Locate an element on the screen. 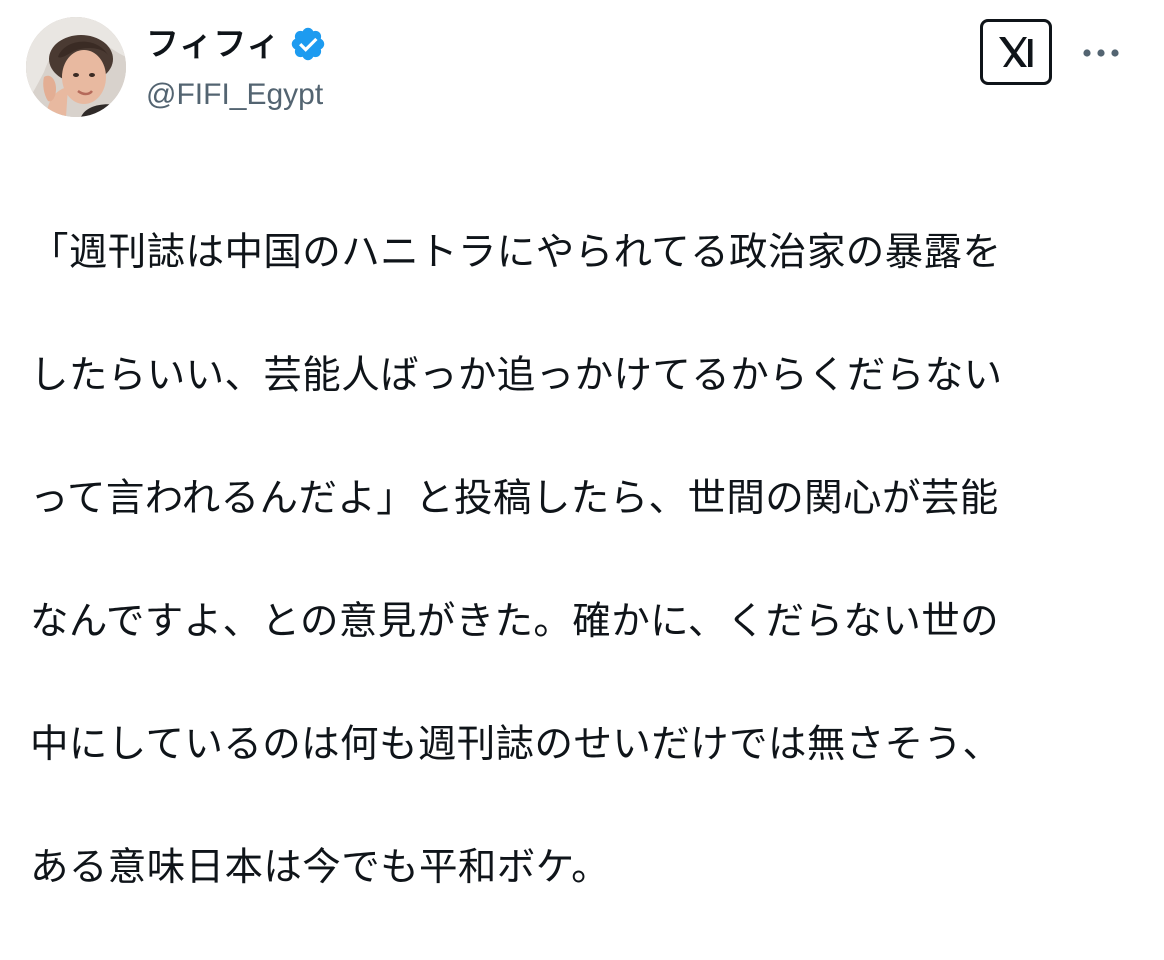  author-name-row: フィフィ is located at coordinates (236, 44).